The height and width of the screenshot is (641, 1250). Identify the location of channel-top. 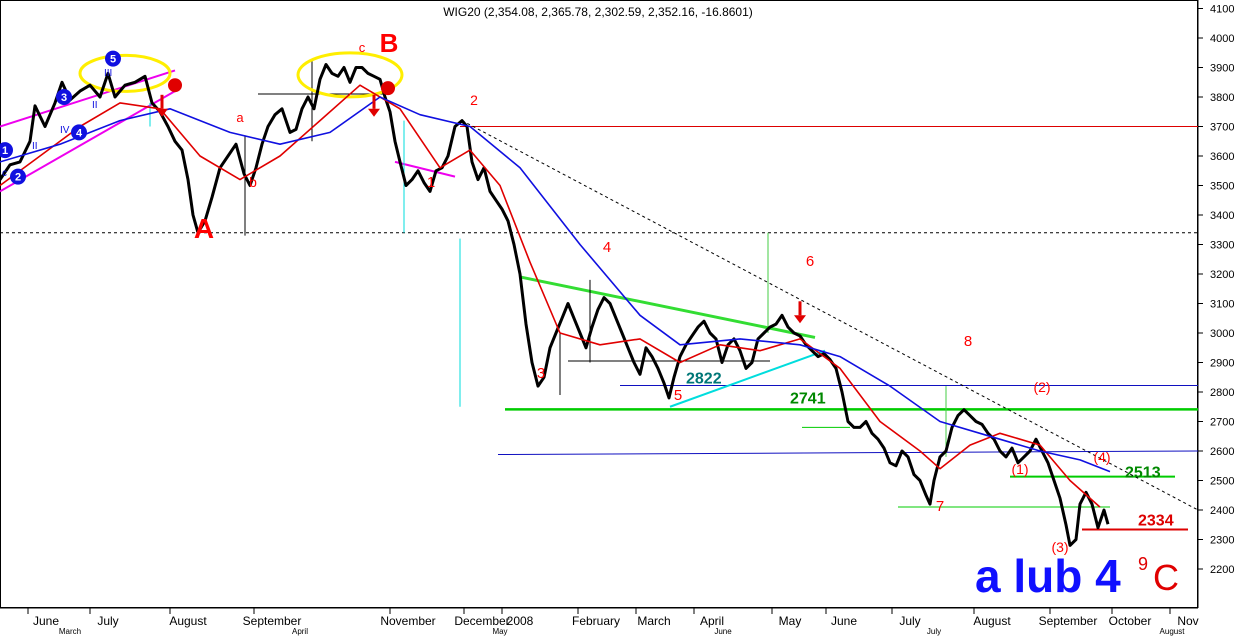
(88, 98).